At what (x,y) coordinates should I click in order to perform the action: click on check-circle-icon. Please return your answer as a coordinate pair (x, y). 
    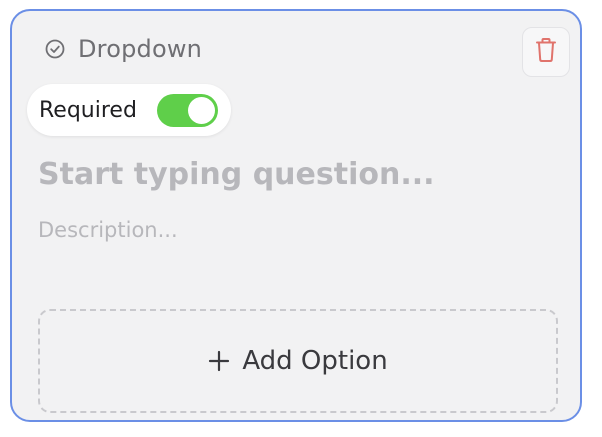
    Looking at the image, I should click on (55, 49).